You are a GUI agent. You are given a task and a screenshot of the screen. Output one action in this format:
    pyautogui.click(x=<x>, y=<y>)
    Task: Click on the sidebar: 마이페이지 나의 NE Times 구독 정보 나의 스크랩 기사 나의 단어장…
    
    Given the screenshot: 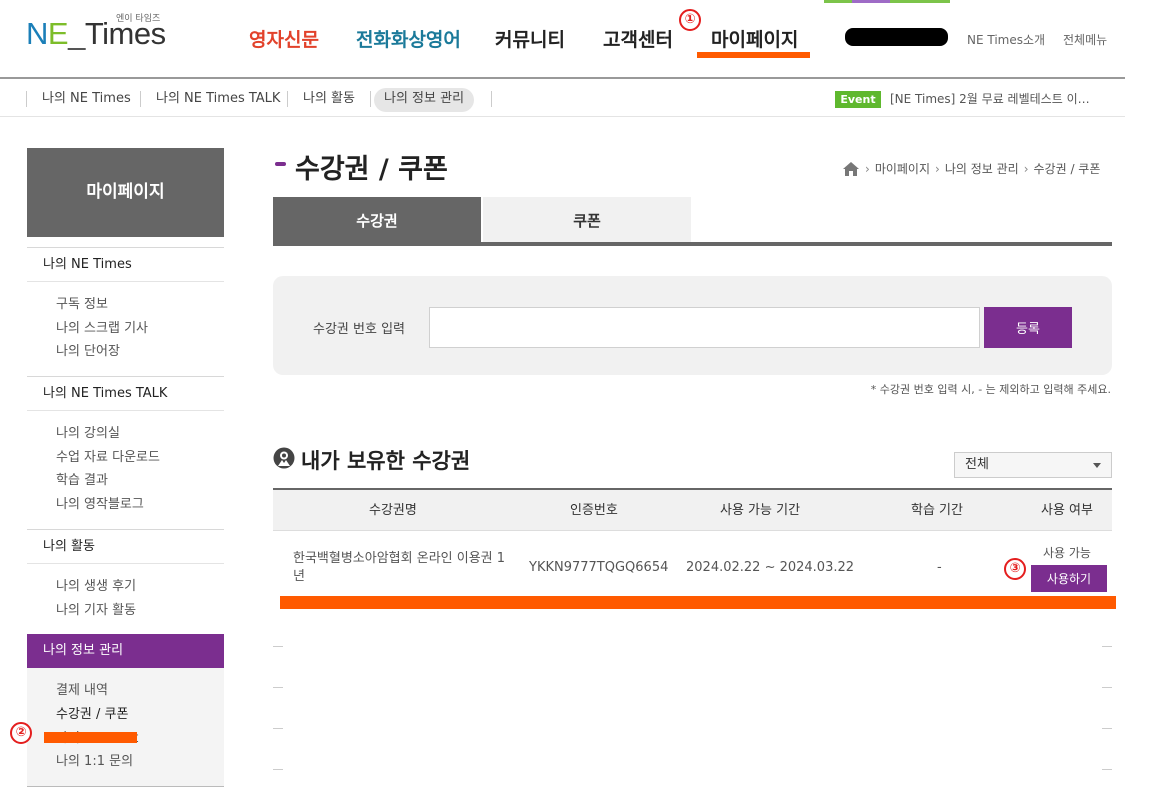 What is the action you would take?
    pyautogui.click(x=125, y=467)
    